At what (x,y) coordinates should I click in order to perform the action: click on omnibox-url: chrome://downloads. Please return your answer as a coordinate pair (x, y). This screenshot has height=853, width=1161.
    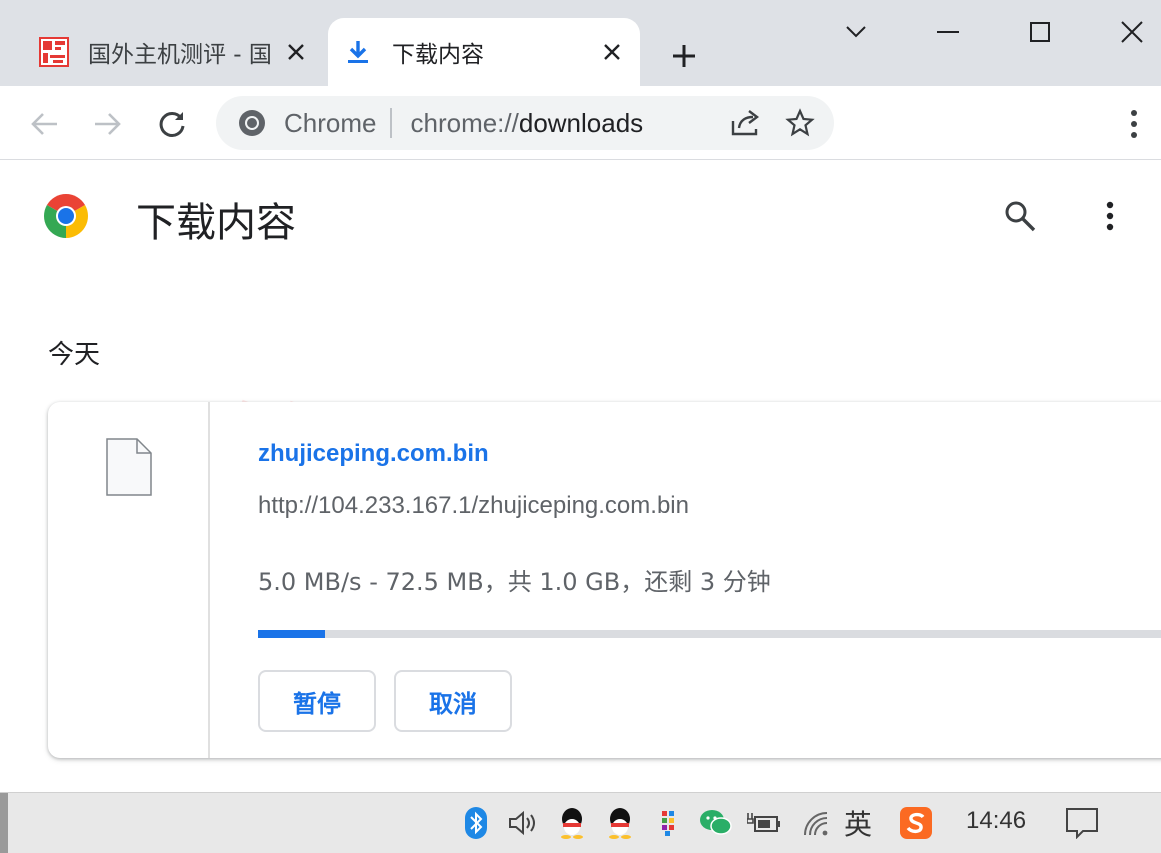
    Looking at the image, I should click on (568, 123).